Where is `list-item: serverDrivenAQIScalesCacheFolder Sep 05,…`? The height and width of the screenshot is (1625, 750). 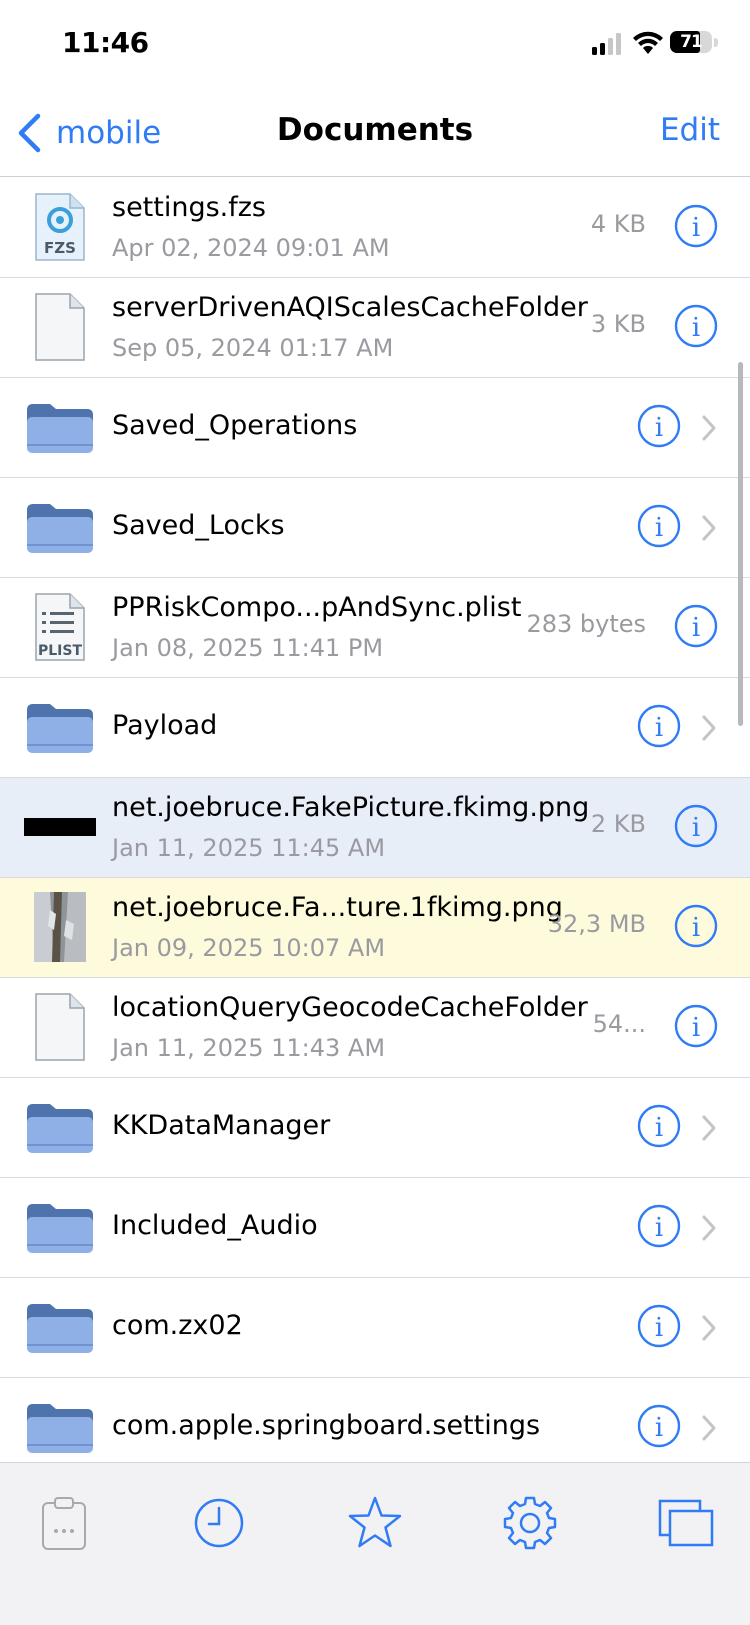 list-item: serverDrivenAQIScalesCacheFolder Sep 05,… is located at coordinates (375, 328).